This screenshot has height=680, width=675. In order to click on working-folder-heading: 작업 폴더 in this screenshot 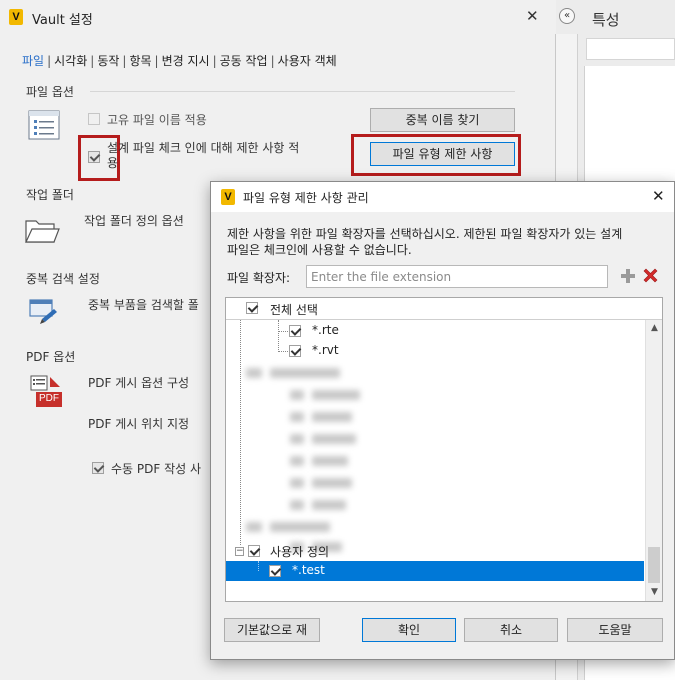, I will do `click(50, 195)`.